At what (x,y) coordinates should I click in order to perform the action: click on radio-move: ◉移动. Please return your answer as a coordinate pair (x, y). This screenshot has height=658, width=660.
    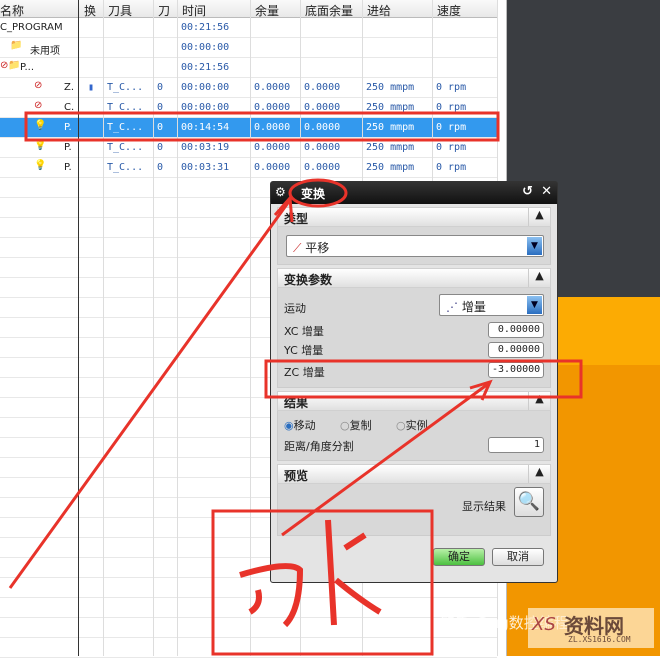
    Looking at the image, I should click on (300, 425).